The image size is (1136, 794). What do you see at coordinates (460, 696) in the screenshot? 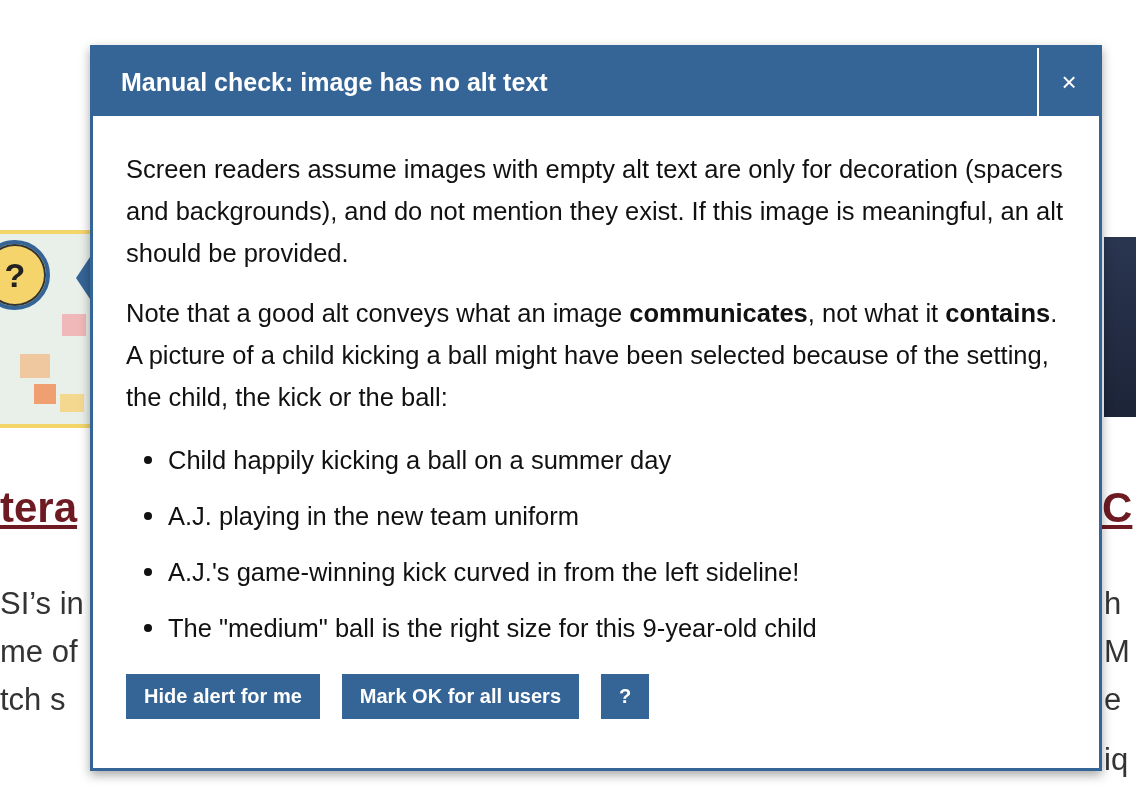
I see `action-button: Mark OK for all users` at bounding box center [460, 696].